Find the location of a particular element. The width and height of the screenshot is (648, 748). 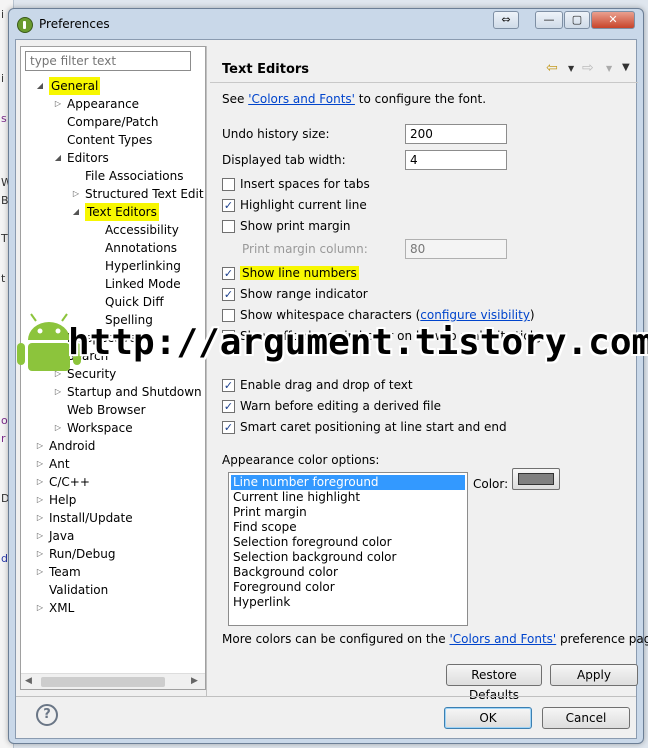

back-arrow-icon: ⇦ is located at coordinates (552, 68).